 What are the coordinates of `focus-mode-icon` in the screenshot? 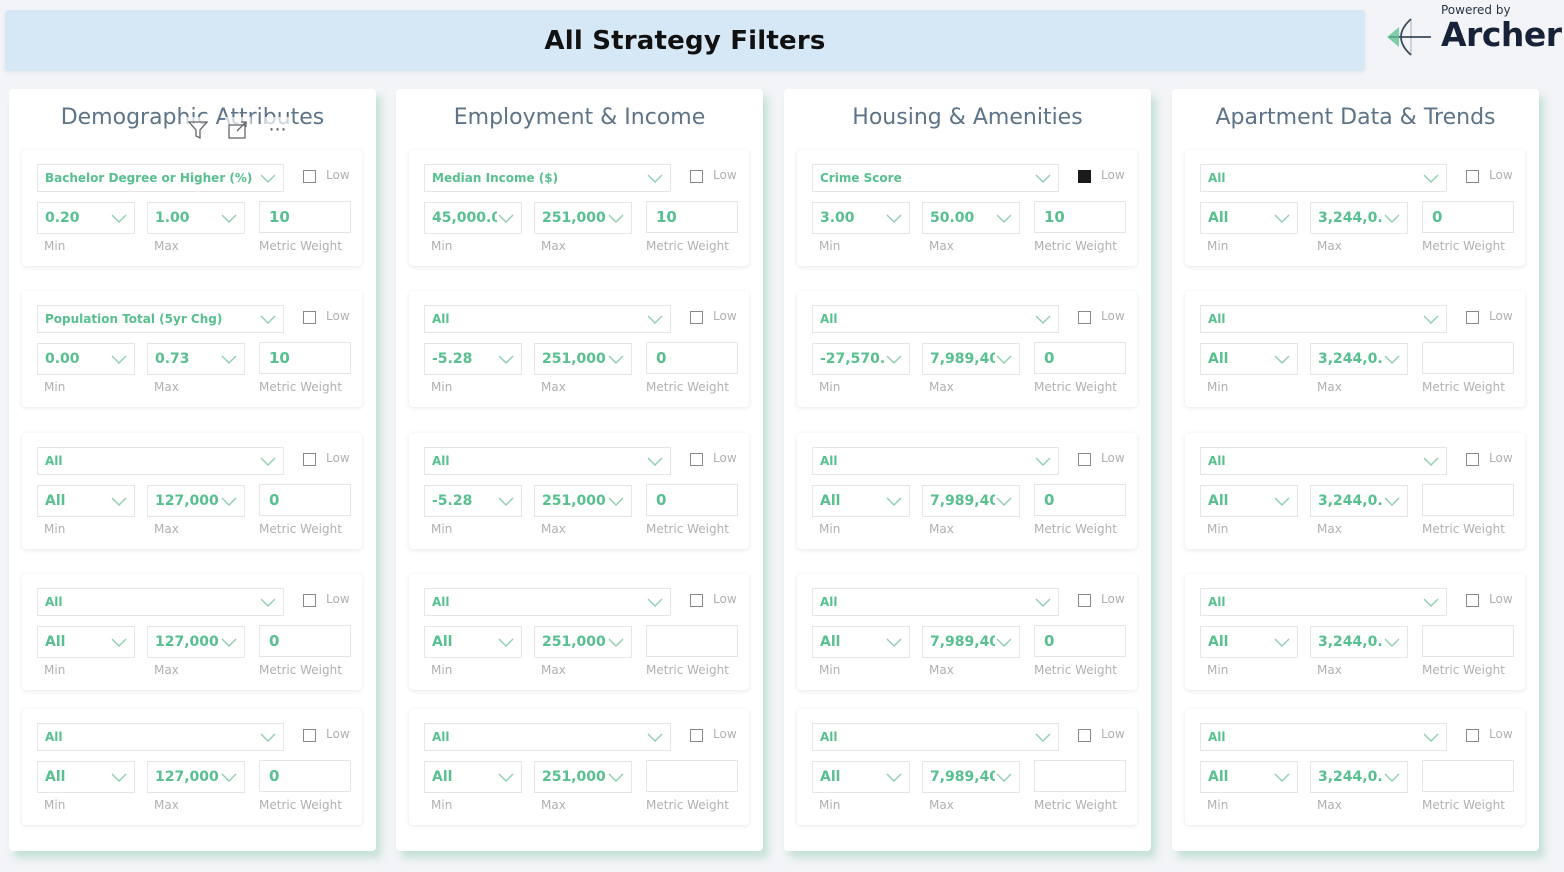 It's located at (238, 130).